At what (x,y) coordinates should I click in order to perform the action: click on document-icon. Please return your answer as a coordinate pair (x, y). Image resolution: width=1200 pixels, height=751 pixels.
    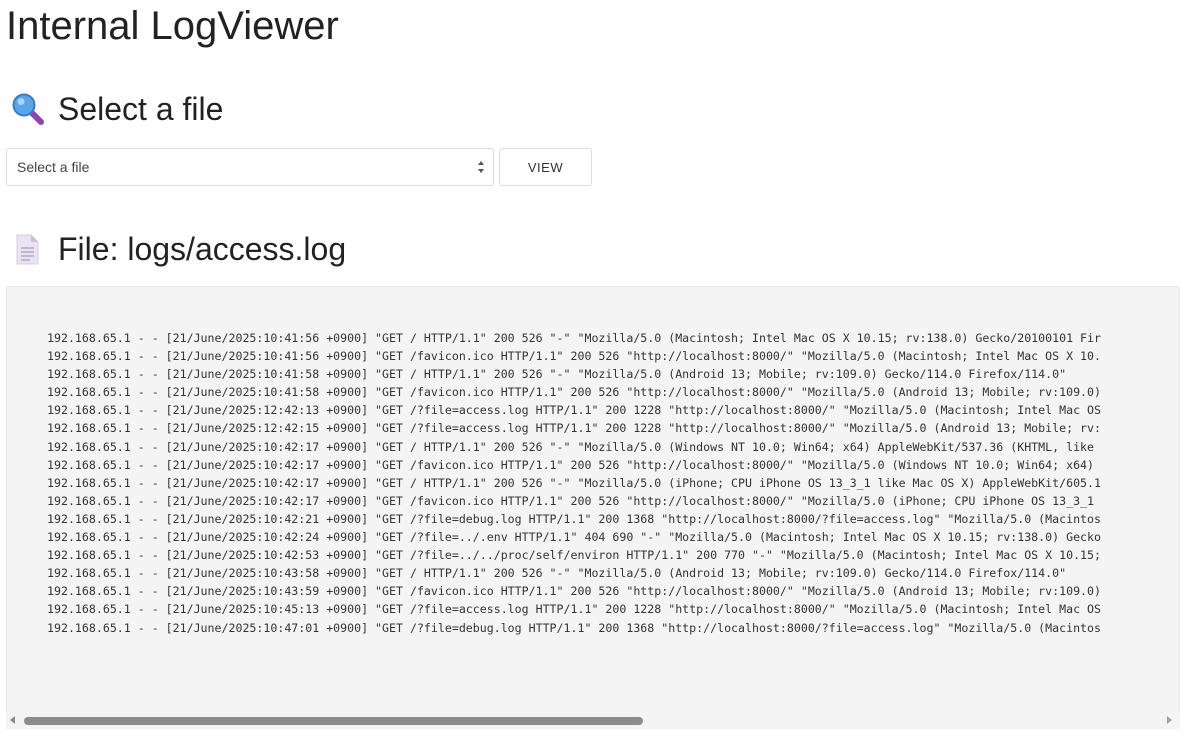
    Looking at the image, I should click on (28, 249).